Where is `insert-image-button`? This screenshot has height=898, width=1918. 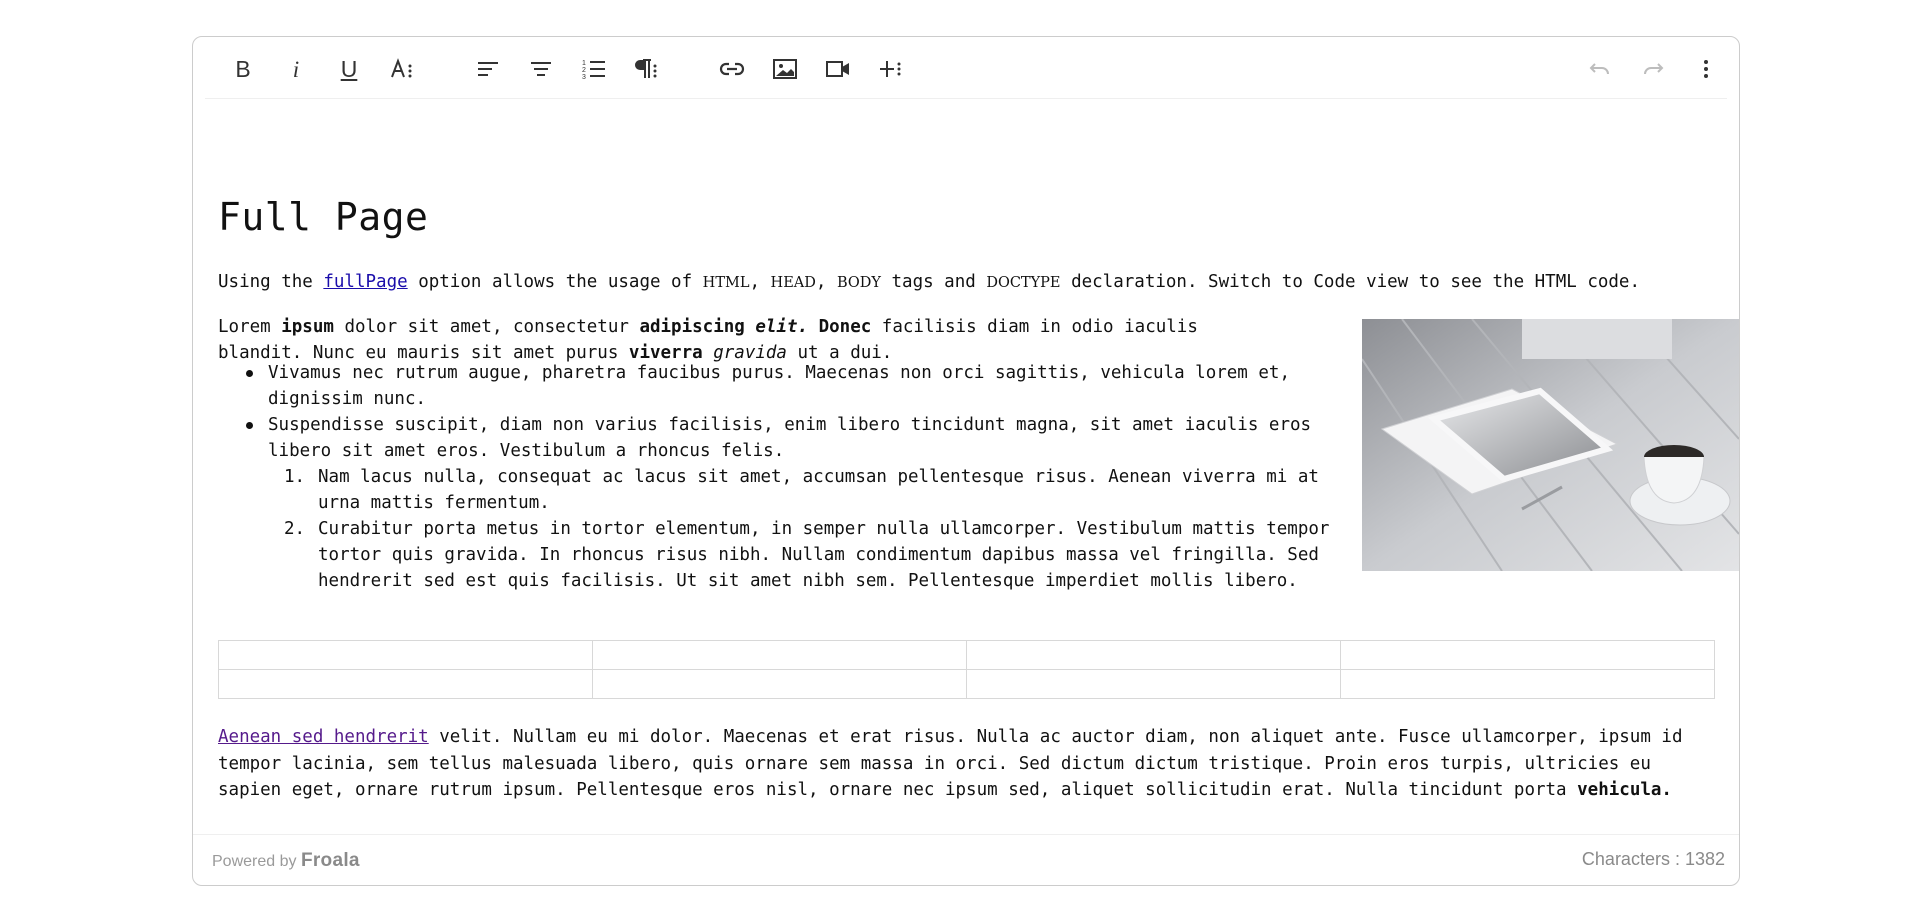 insert-image-button is located at coordinates (785, 69).